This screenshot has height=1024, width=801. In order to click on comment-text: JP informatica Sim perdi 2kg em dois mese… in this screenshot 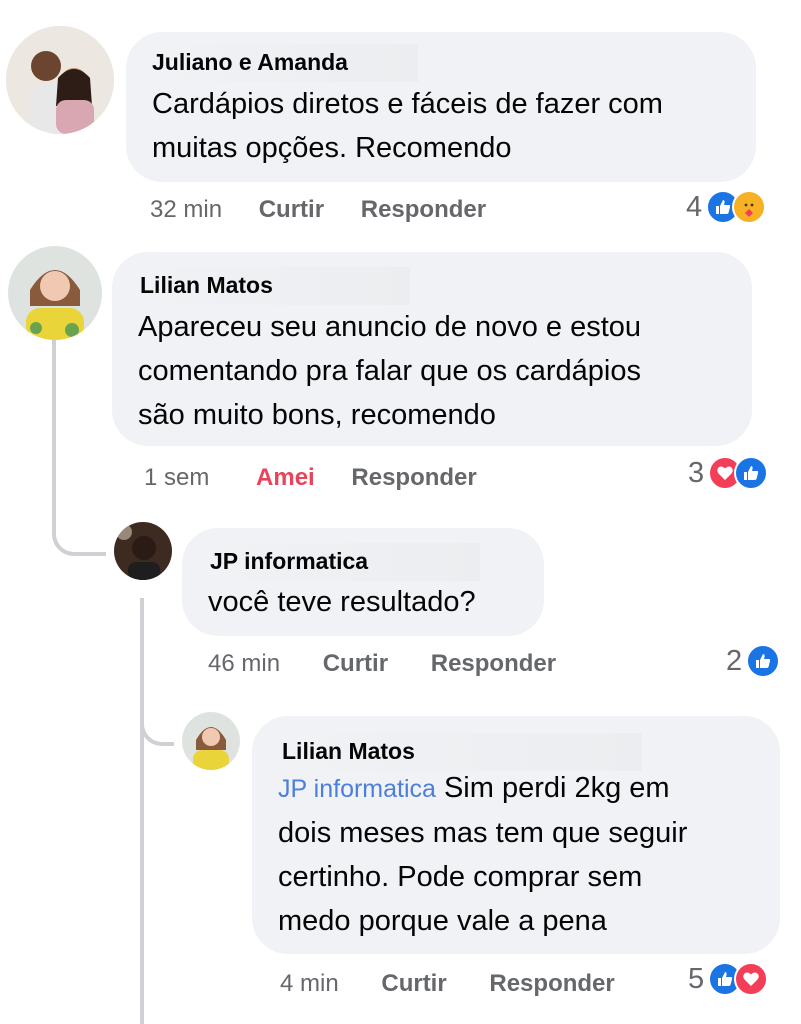, I will do `click(483, 854)`.